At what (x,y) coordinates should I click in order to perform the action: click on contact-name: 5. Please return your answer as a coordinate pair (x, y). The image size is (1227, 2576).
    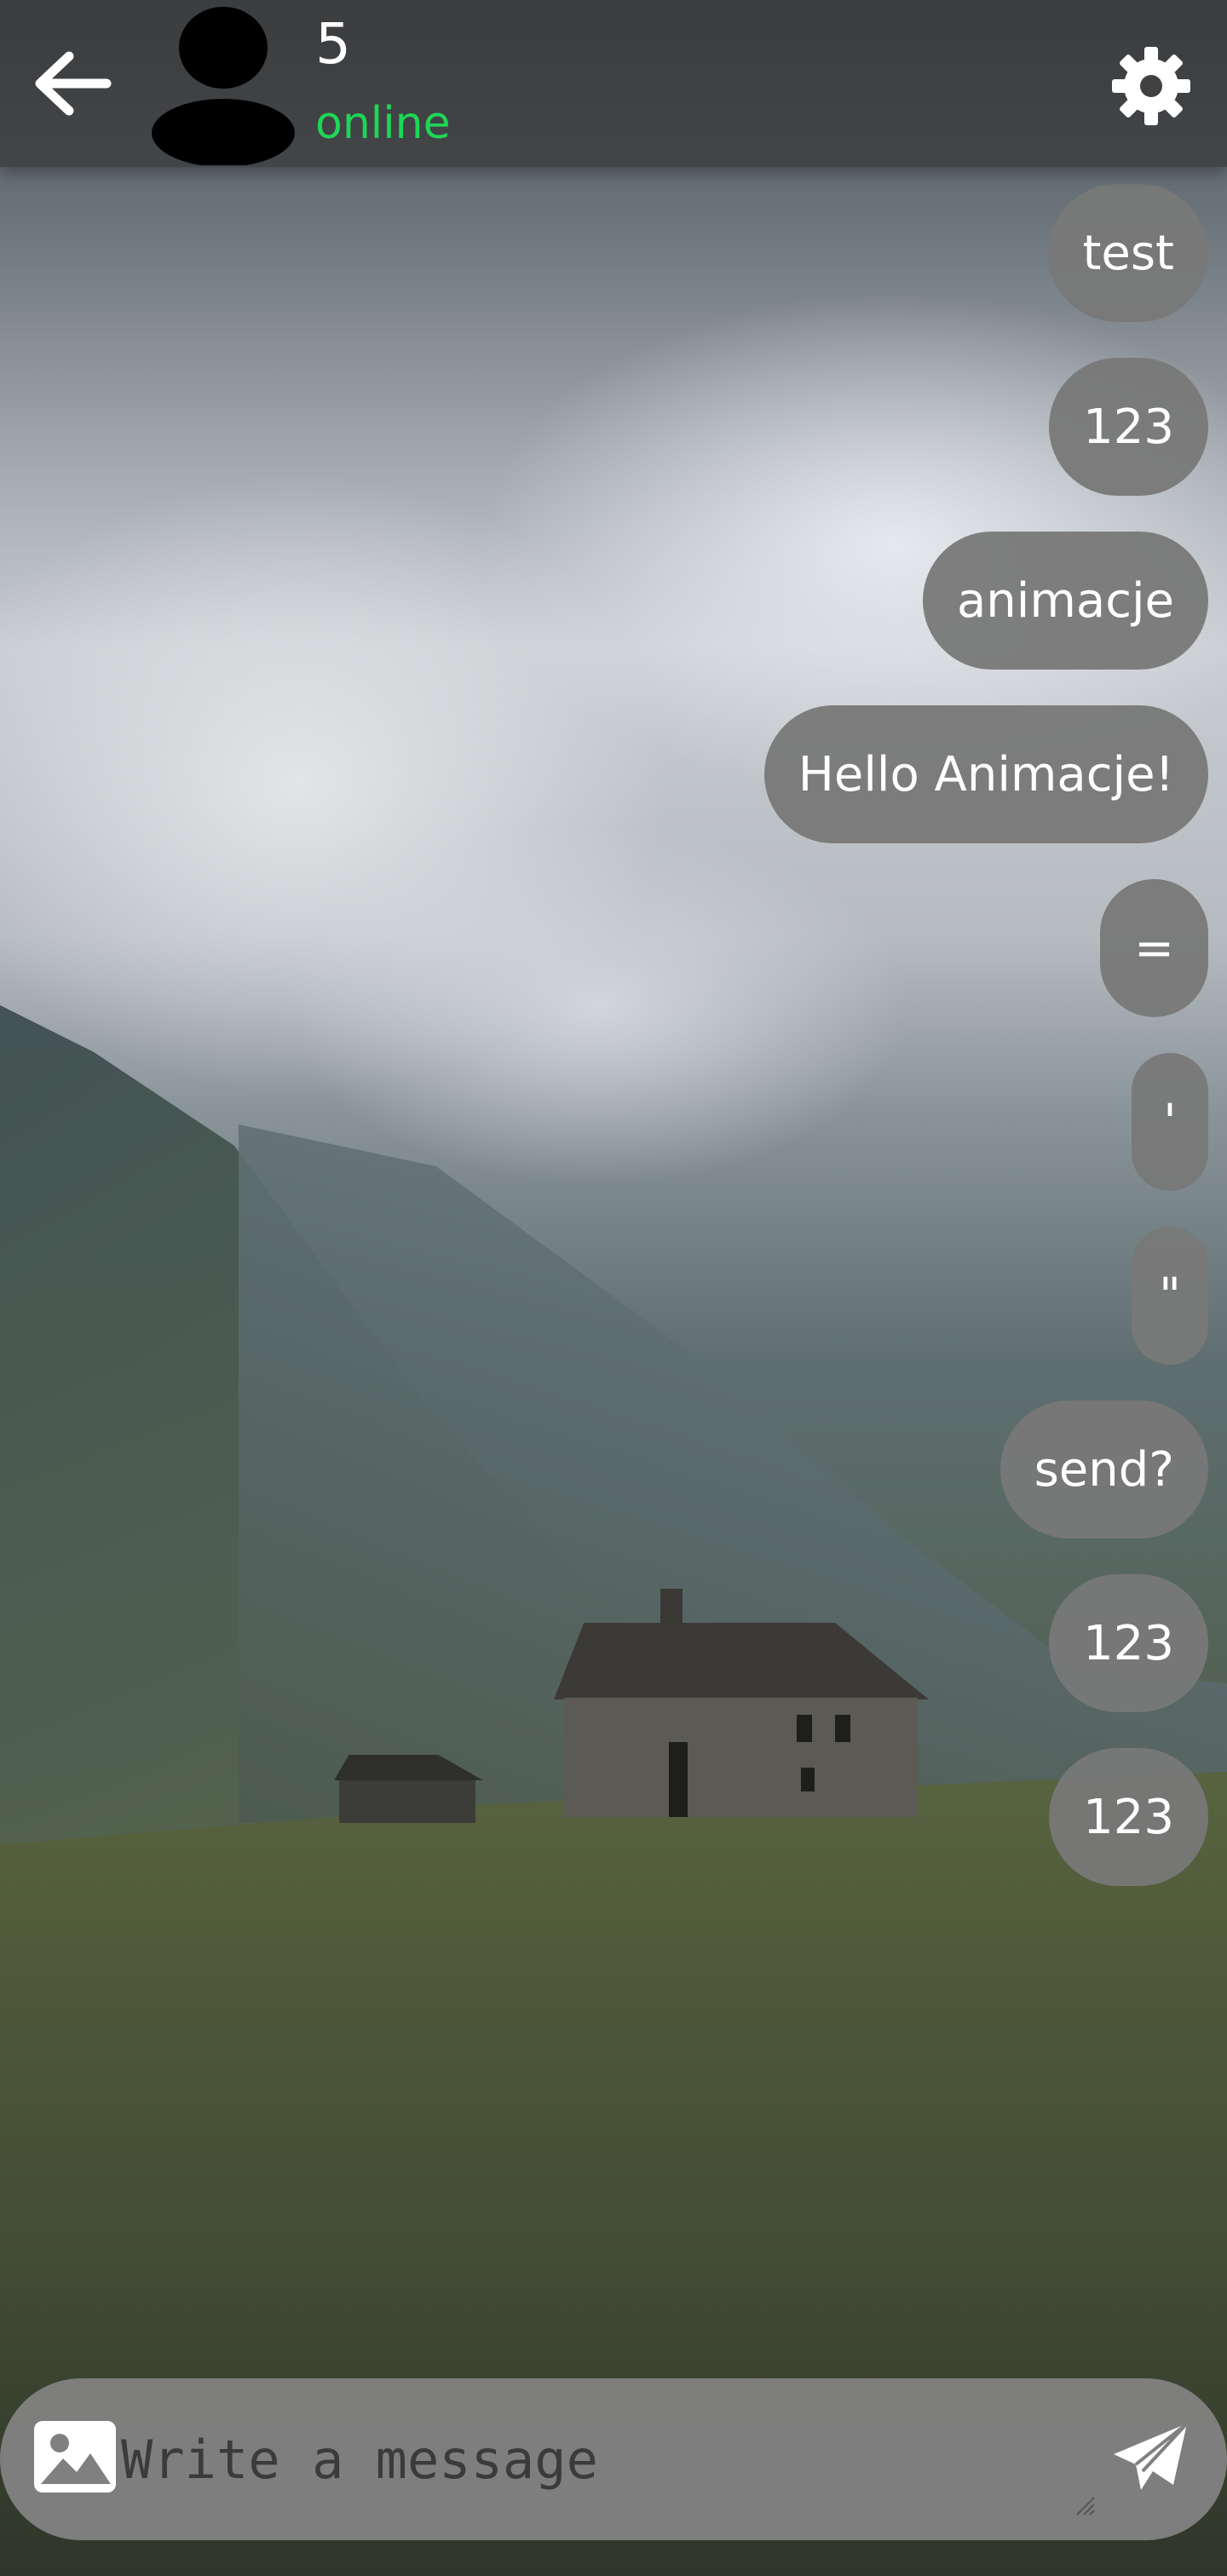
    Looking at the image, I should click on (333, 44).